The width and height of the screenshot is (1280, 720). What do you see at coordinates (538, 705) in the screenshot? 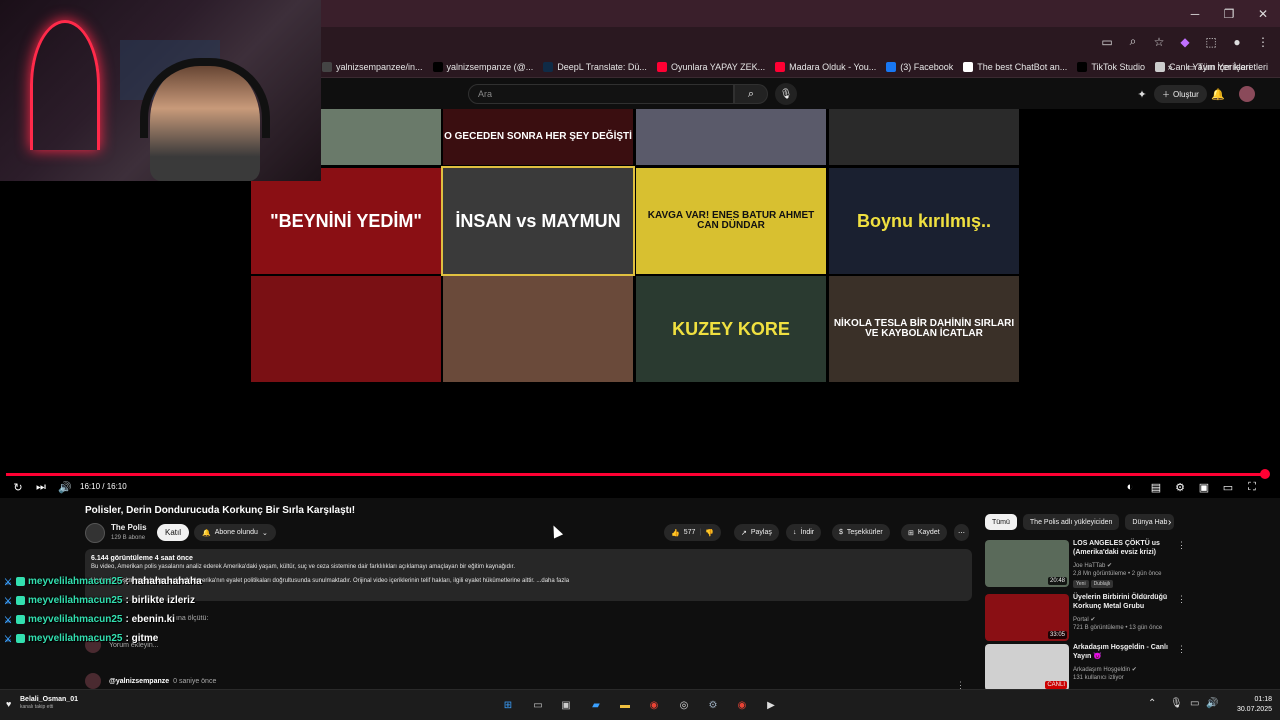
I see `task-view-icon: ▭` at bounding box center [538, 705].